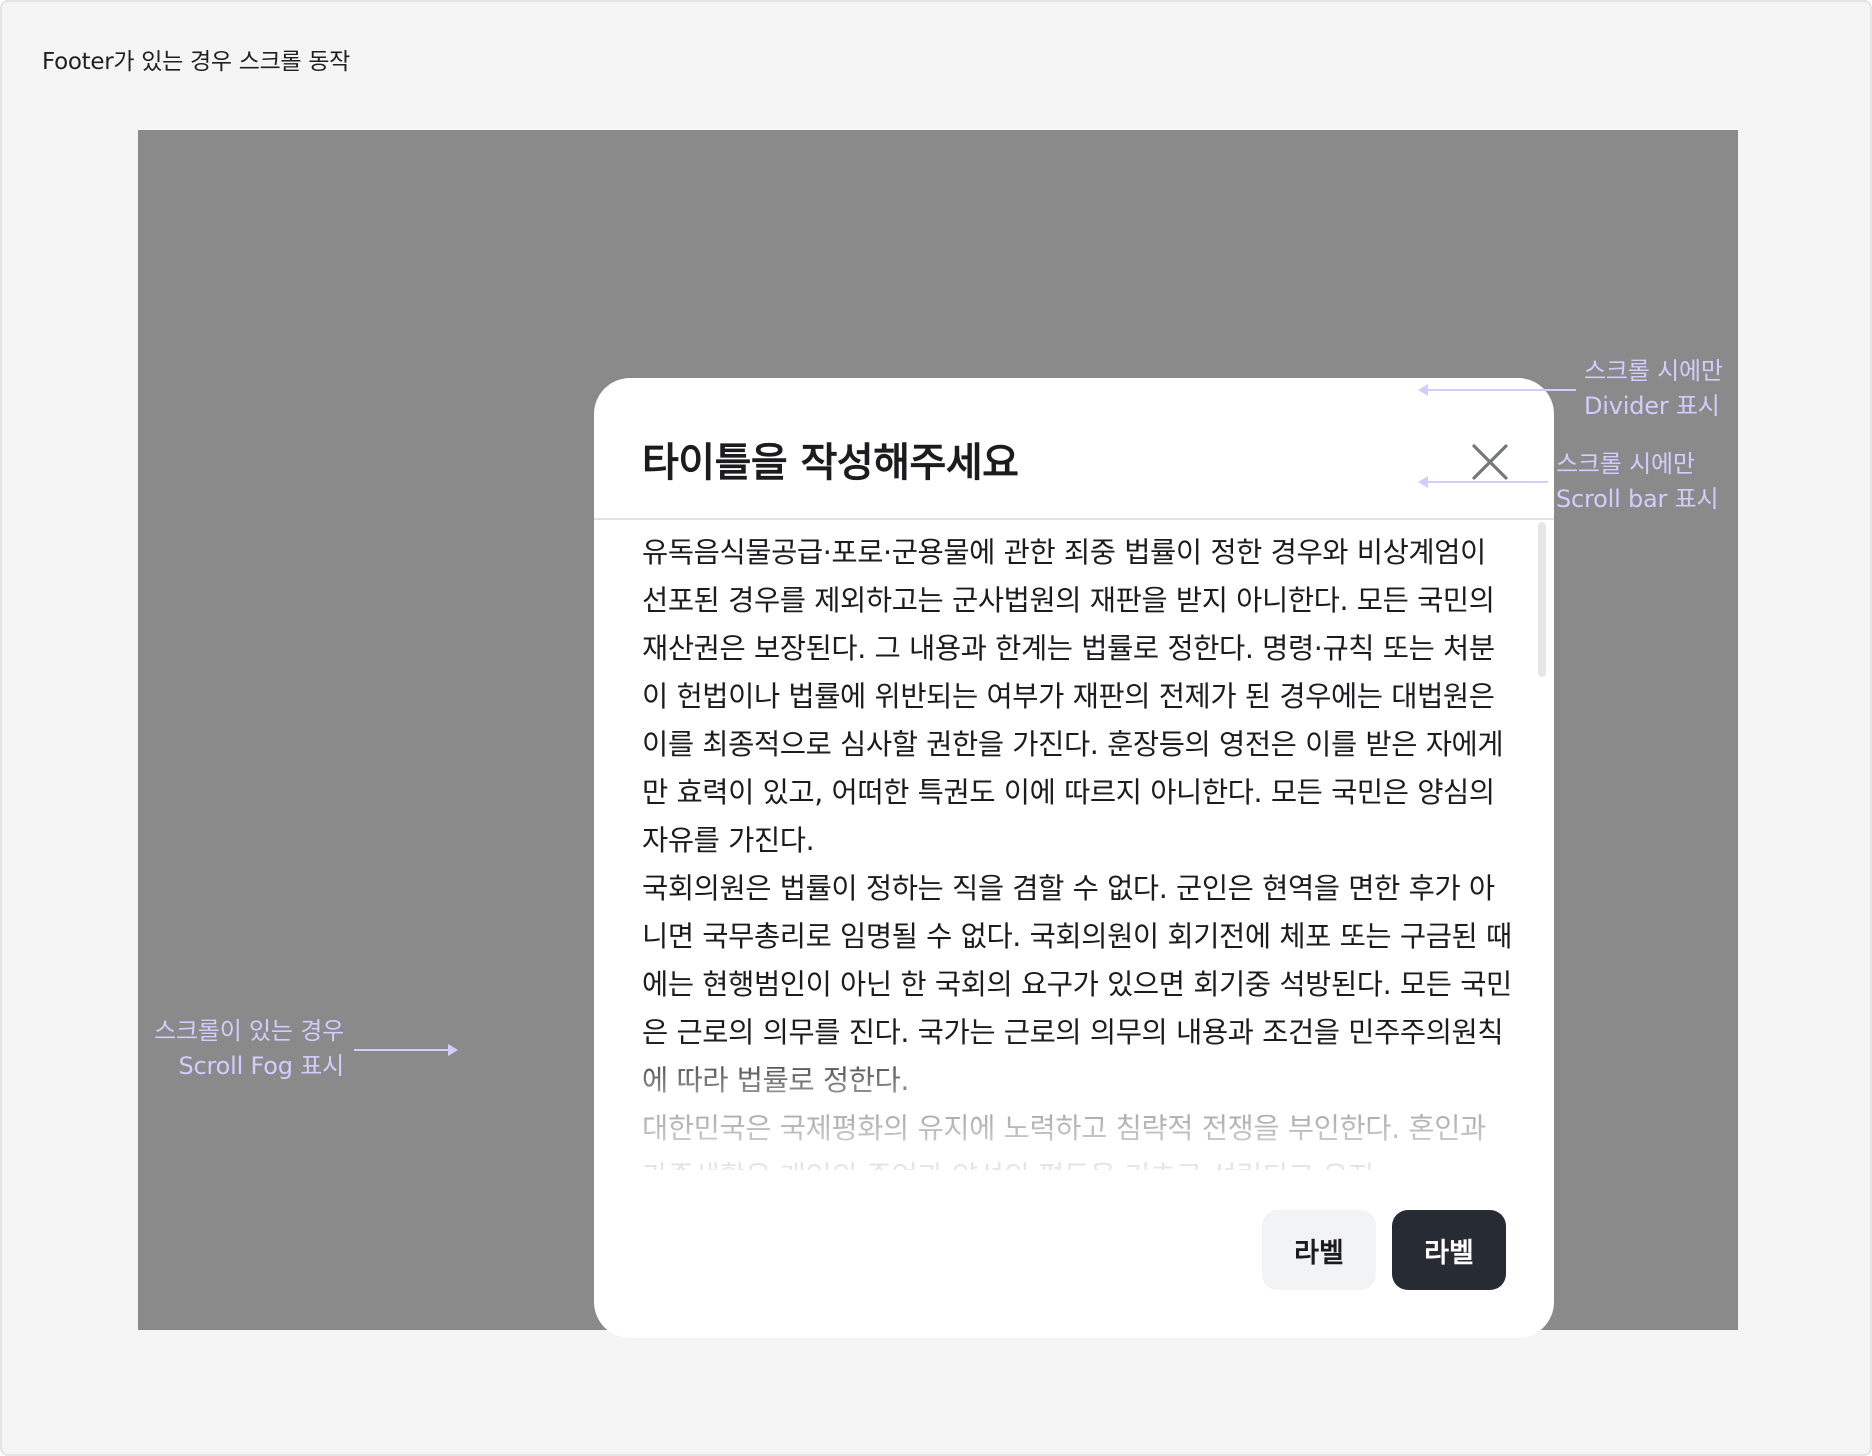 This screenshot has width=1872, height=1456. Describe the element at coordinates (1423, 482) in the screenshot. I see `annotation-scrollbar-arrowhead` at that location.